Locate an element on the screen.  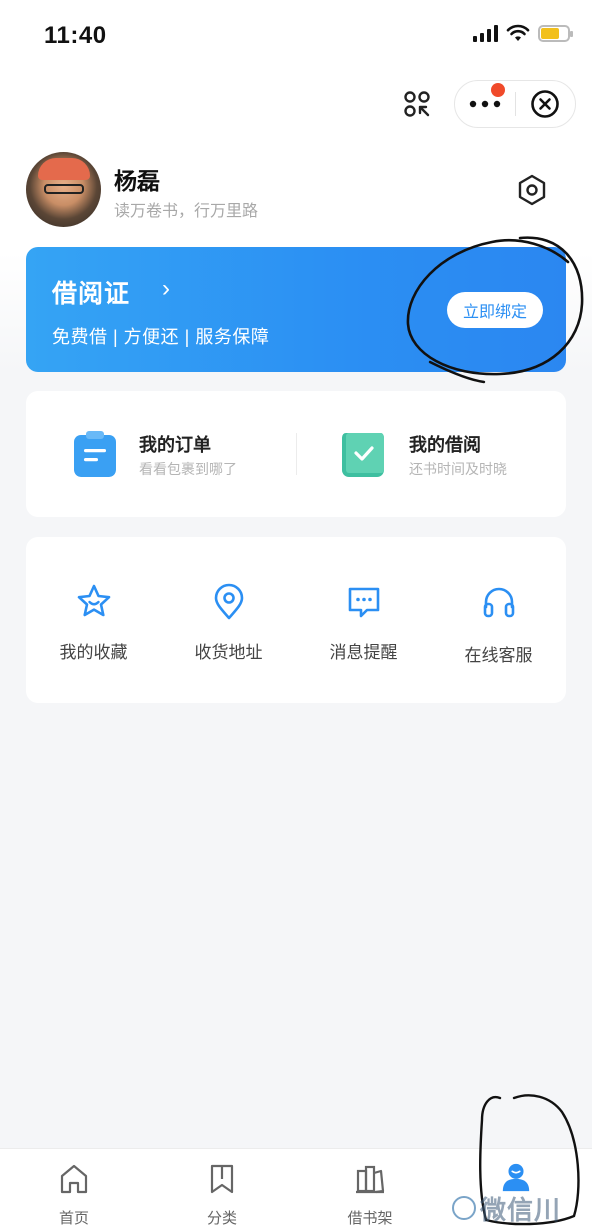
quick-actions-panel: 我的收藏 收货地址 消息提醒 在线客服 is located at coordinates (296, 620).